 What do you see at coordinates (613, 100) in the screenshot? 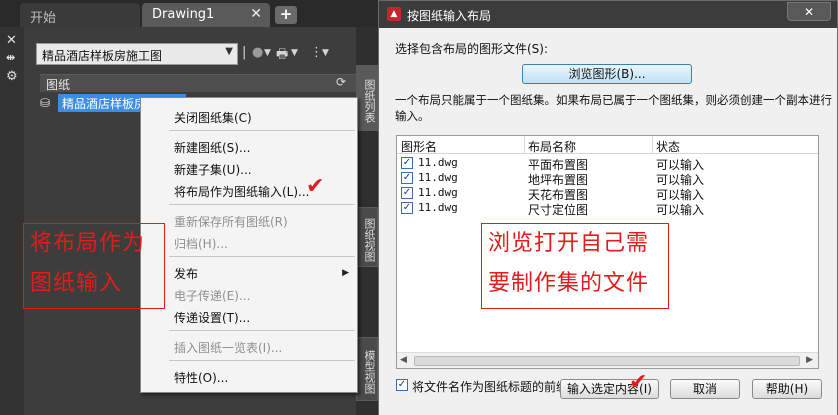
I see `info-text-line1: 一个布局只能属于一个图纸集。如果布局已属于一个图纸集，则必须创建一个副本进行` at bounding box center [613, 100].